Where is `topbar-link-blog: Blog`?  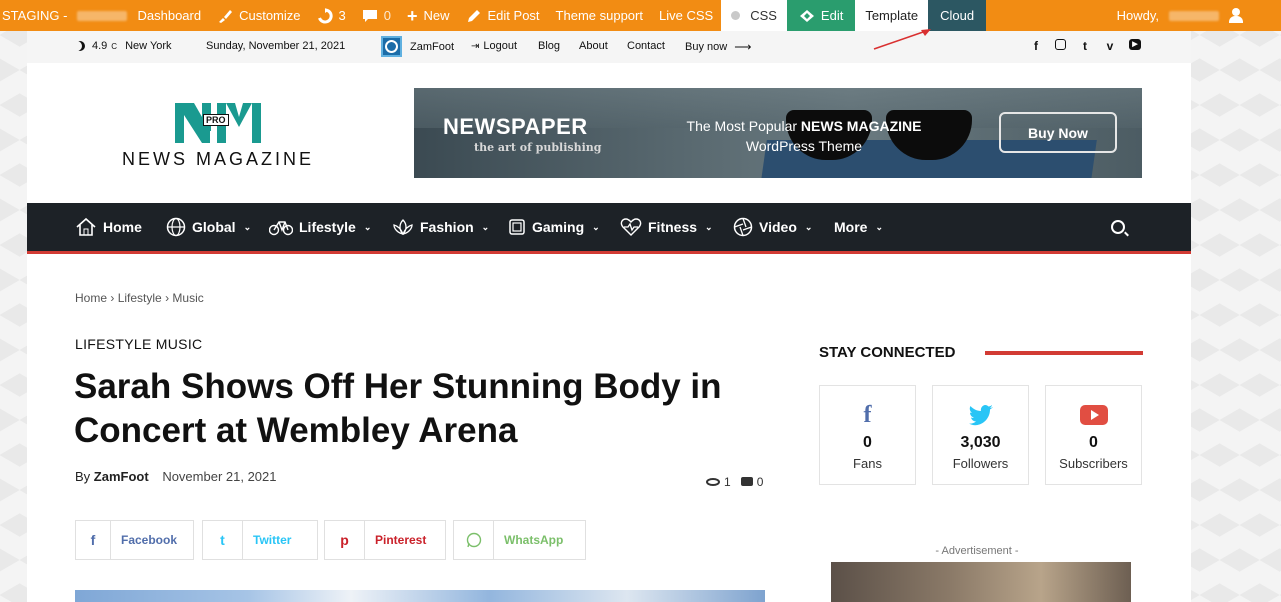 topbar-link-blog: Blog is located at coordinates (549, 46).